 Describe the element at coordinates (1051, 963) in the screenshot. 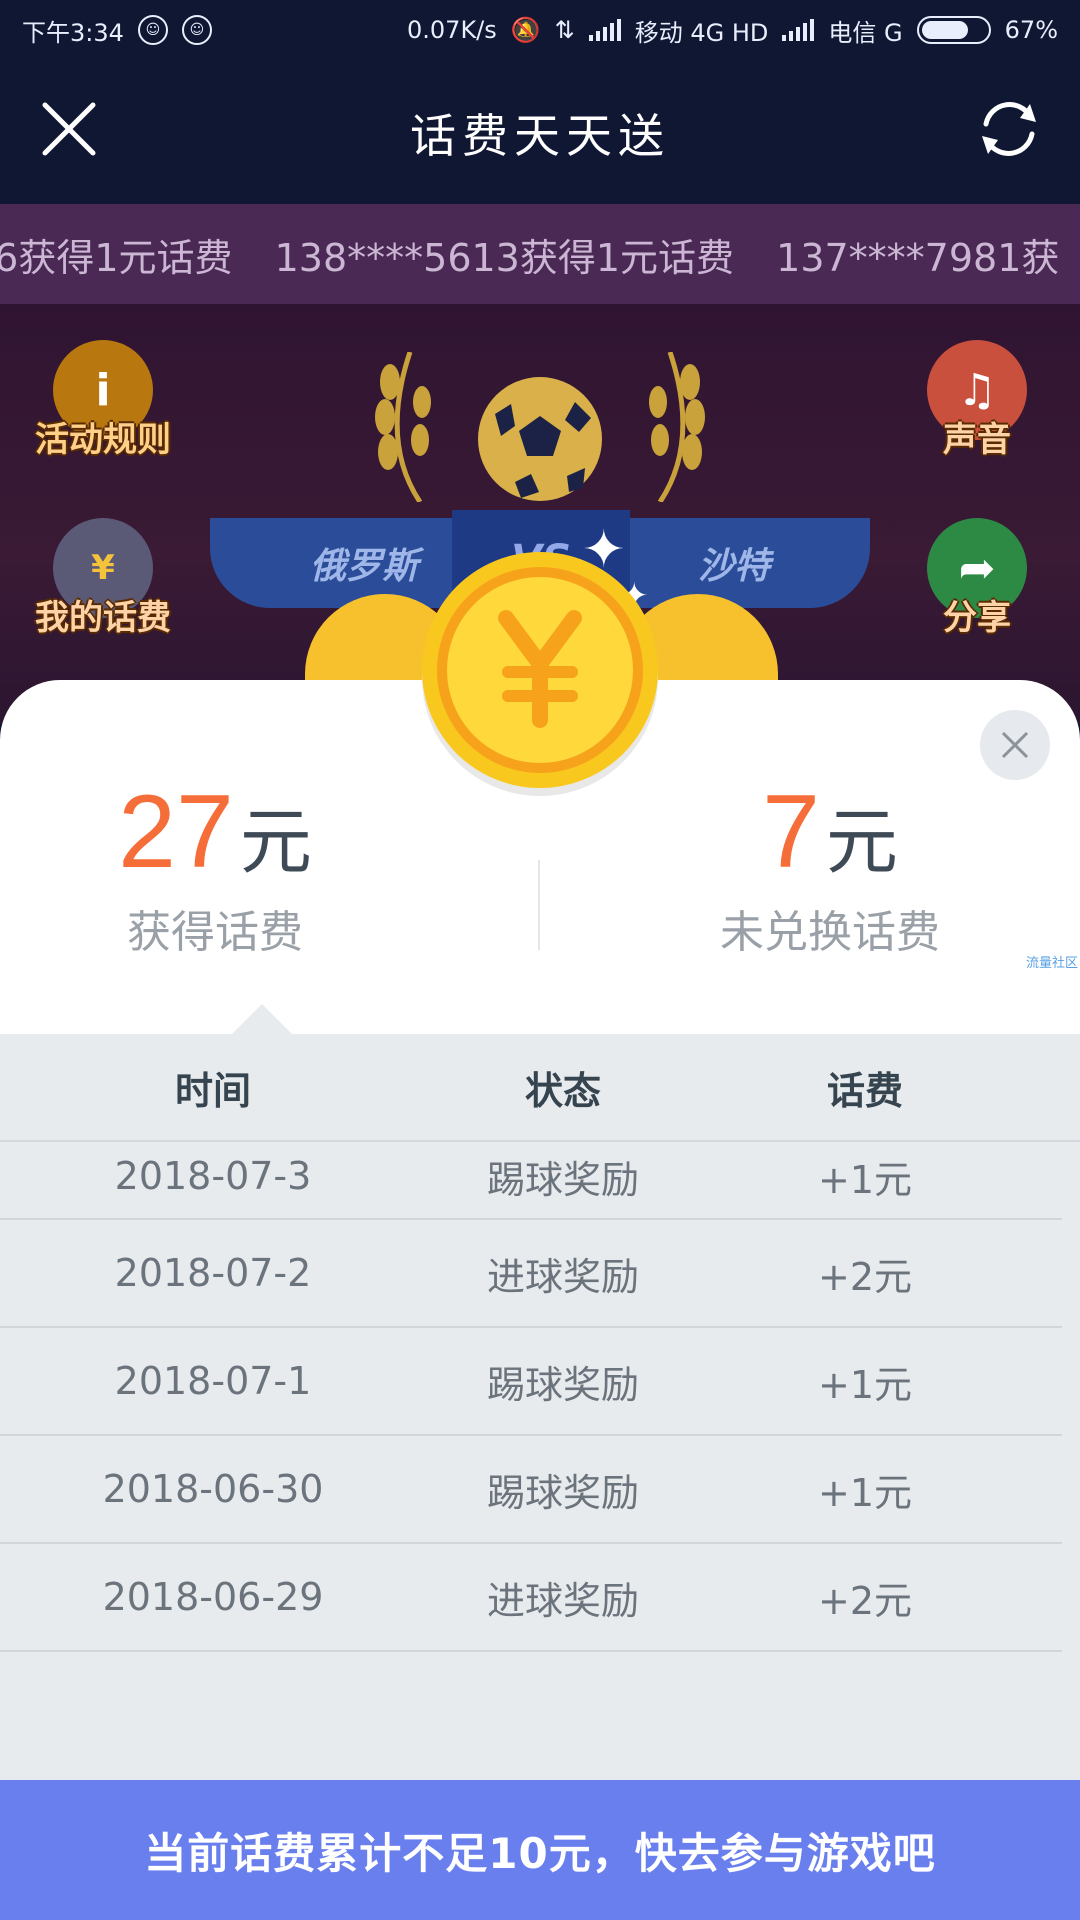

I see `watermark: 流量社区` at that location.